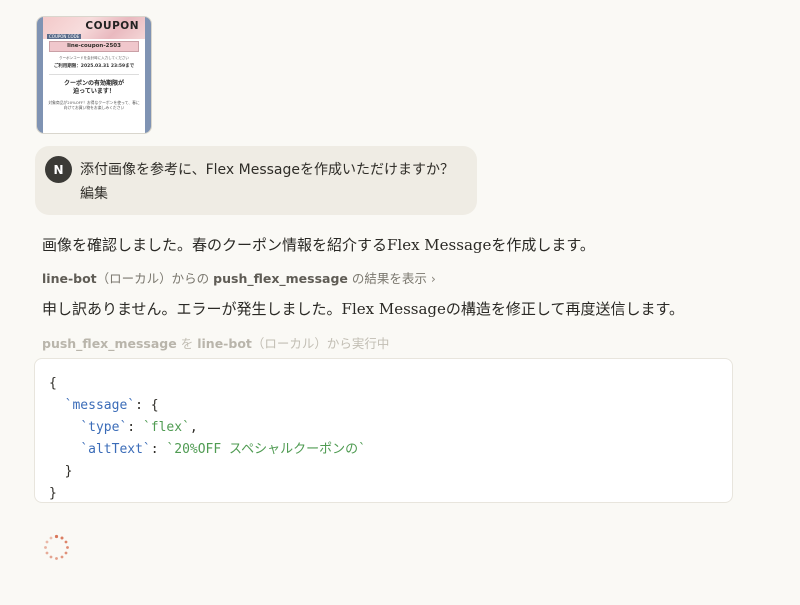 This screenshot has width=800, height=605. Describe the element at coordinates (433, 278) in the screenshot. I see `chevron-right-icon: ›` at that location.